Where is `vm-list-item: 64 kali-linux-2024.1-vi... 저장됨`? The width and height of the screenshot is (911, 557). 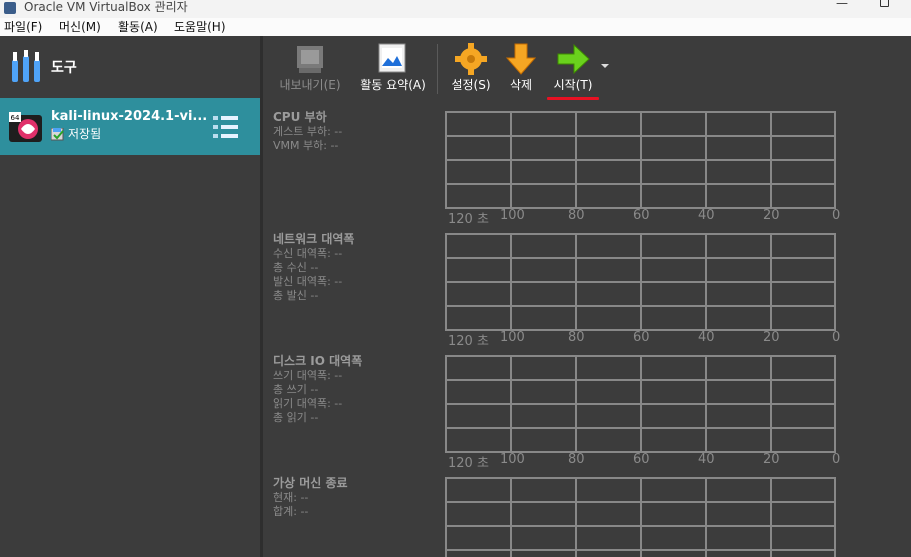 vm-list-item: 64 kali-linux-2024.1-vi... 저장됨 is located at coordinates (130, 126).